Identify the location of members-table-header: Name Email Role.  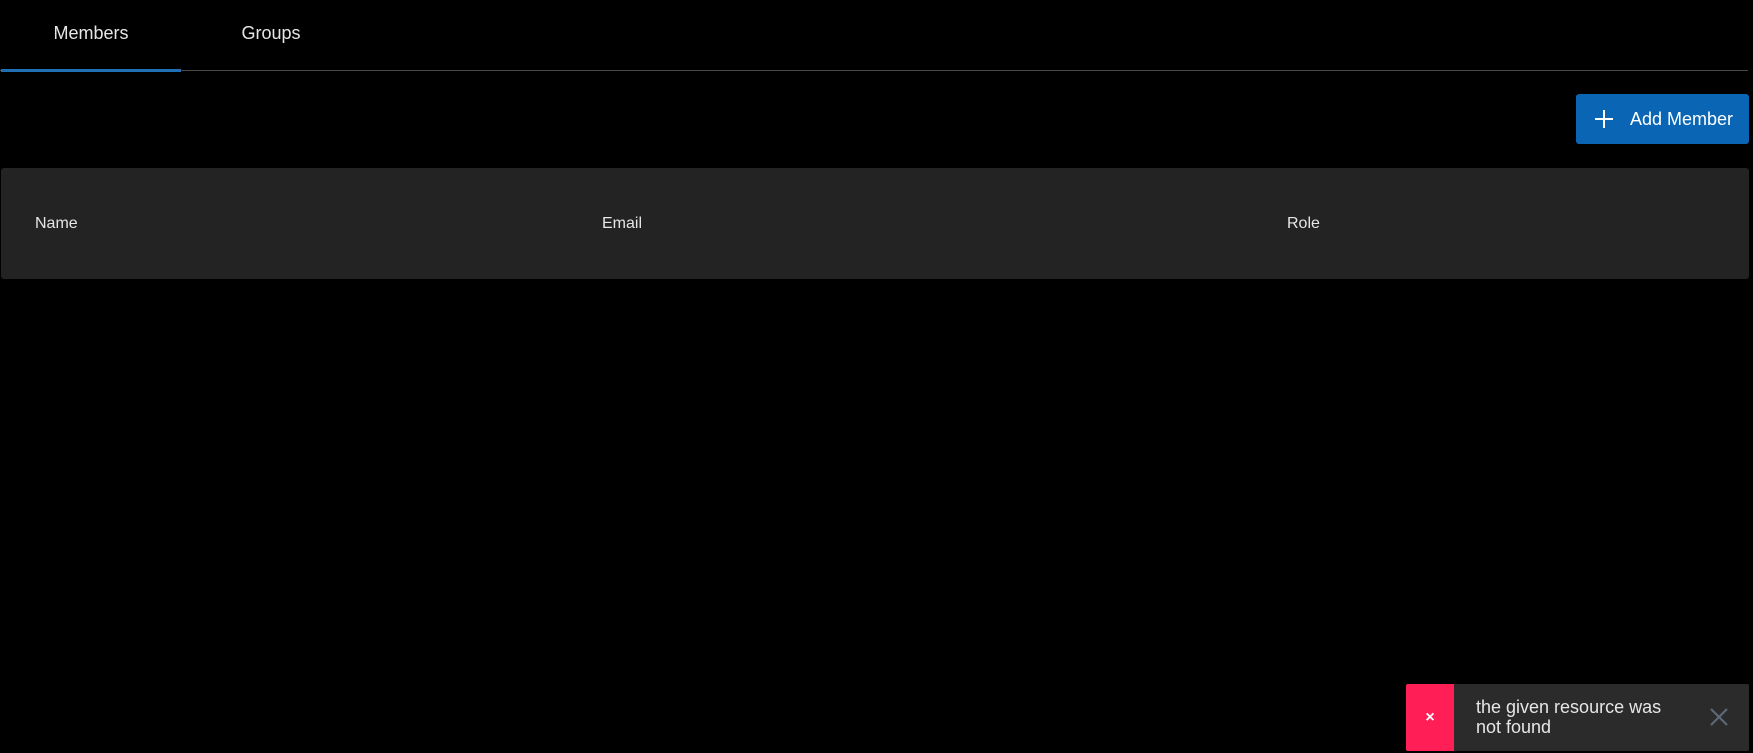
(875, 223).